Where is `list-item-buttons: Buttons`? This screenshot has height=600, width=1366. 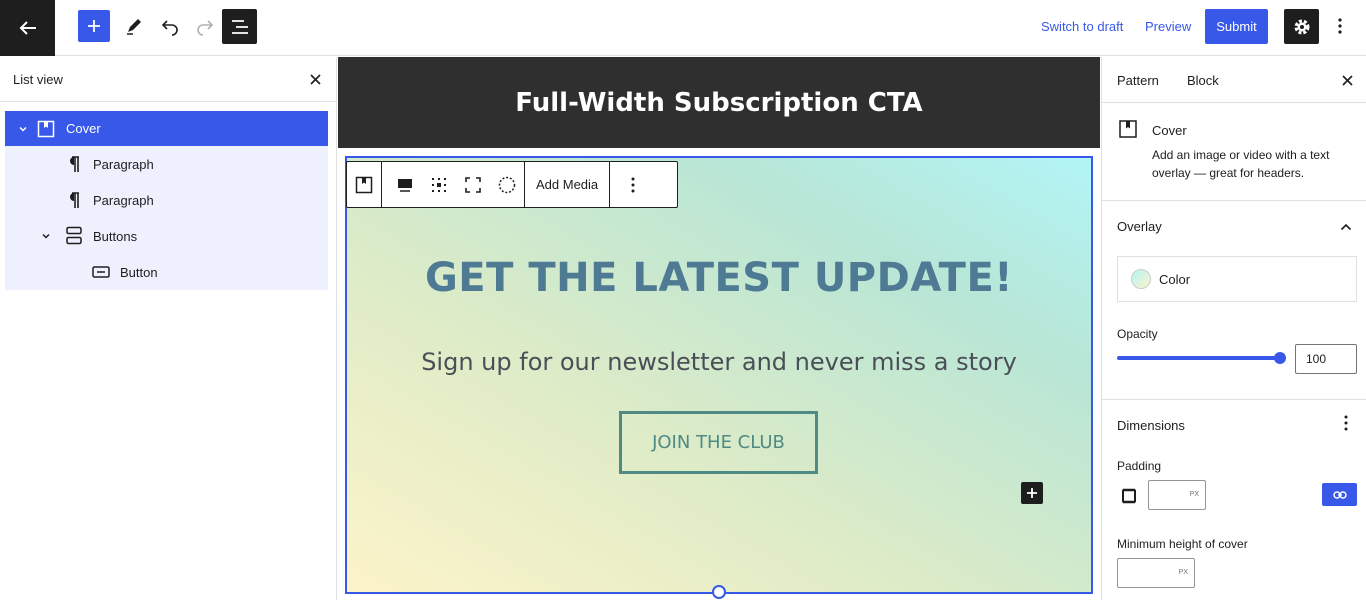 list-item-buttons: Buttons is located at coordinates (166, 236).